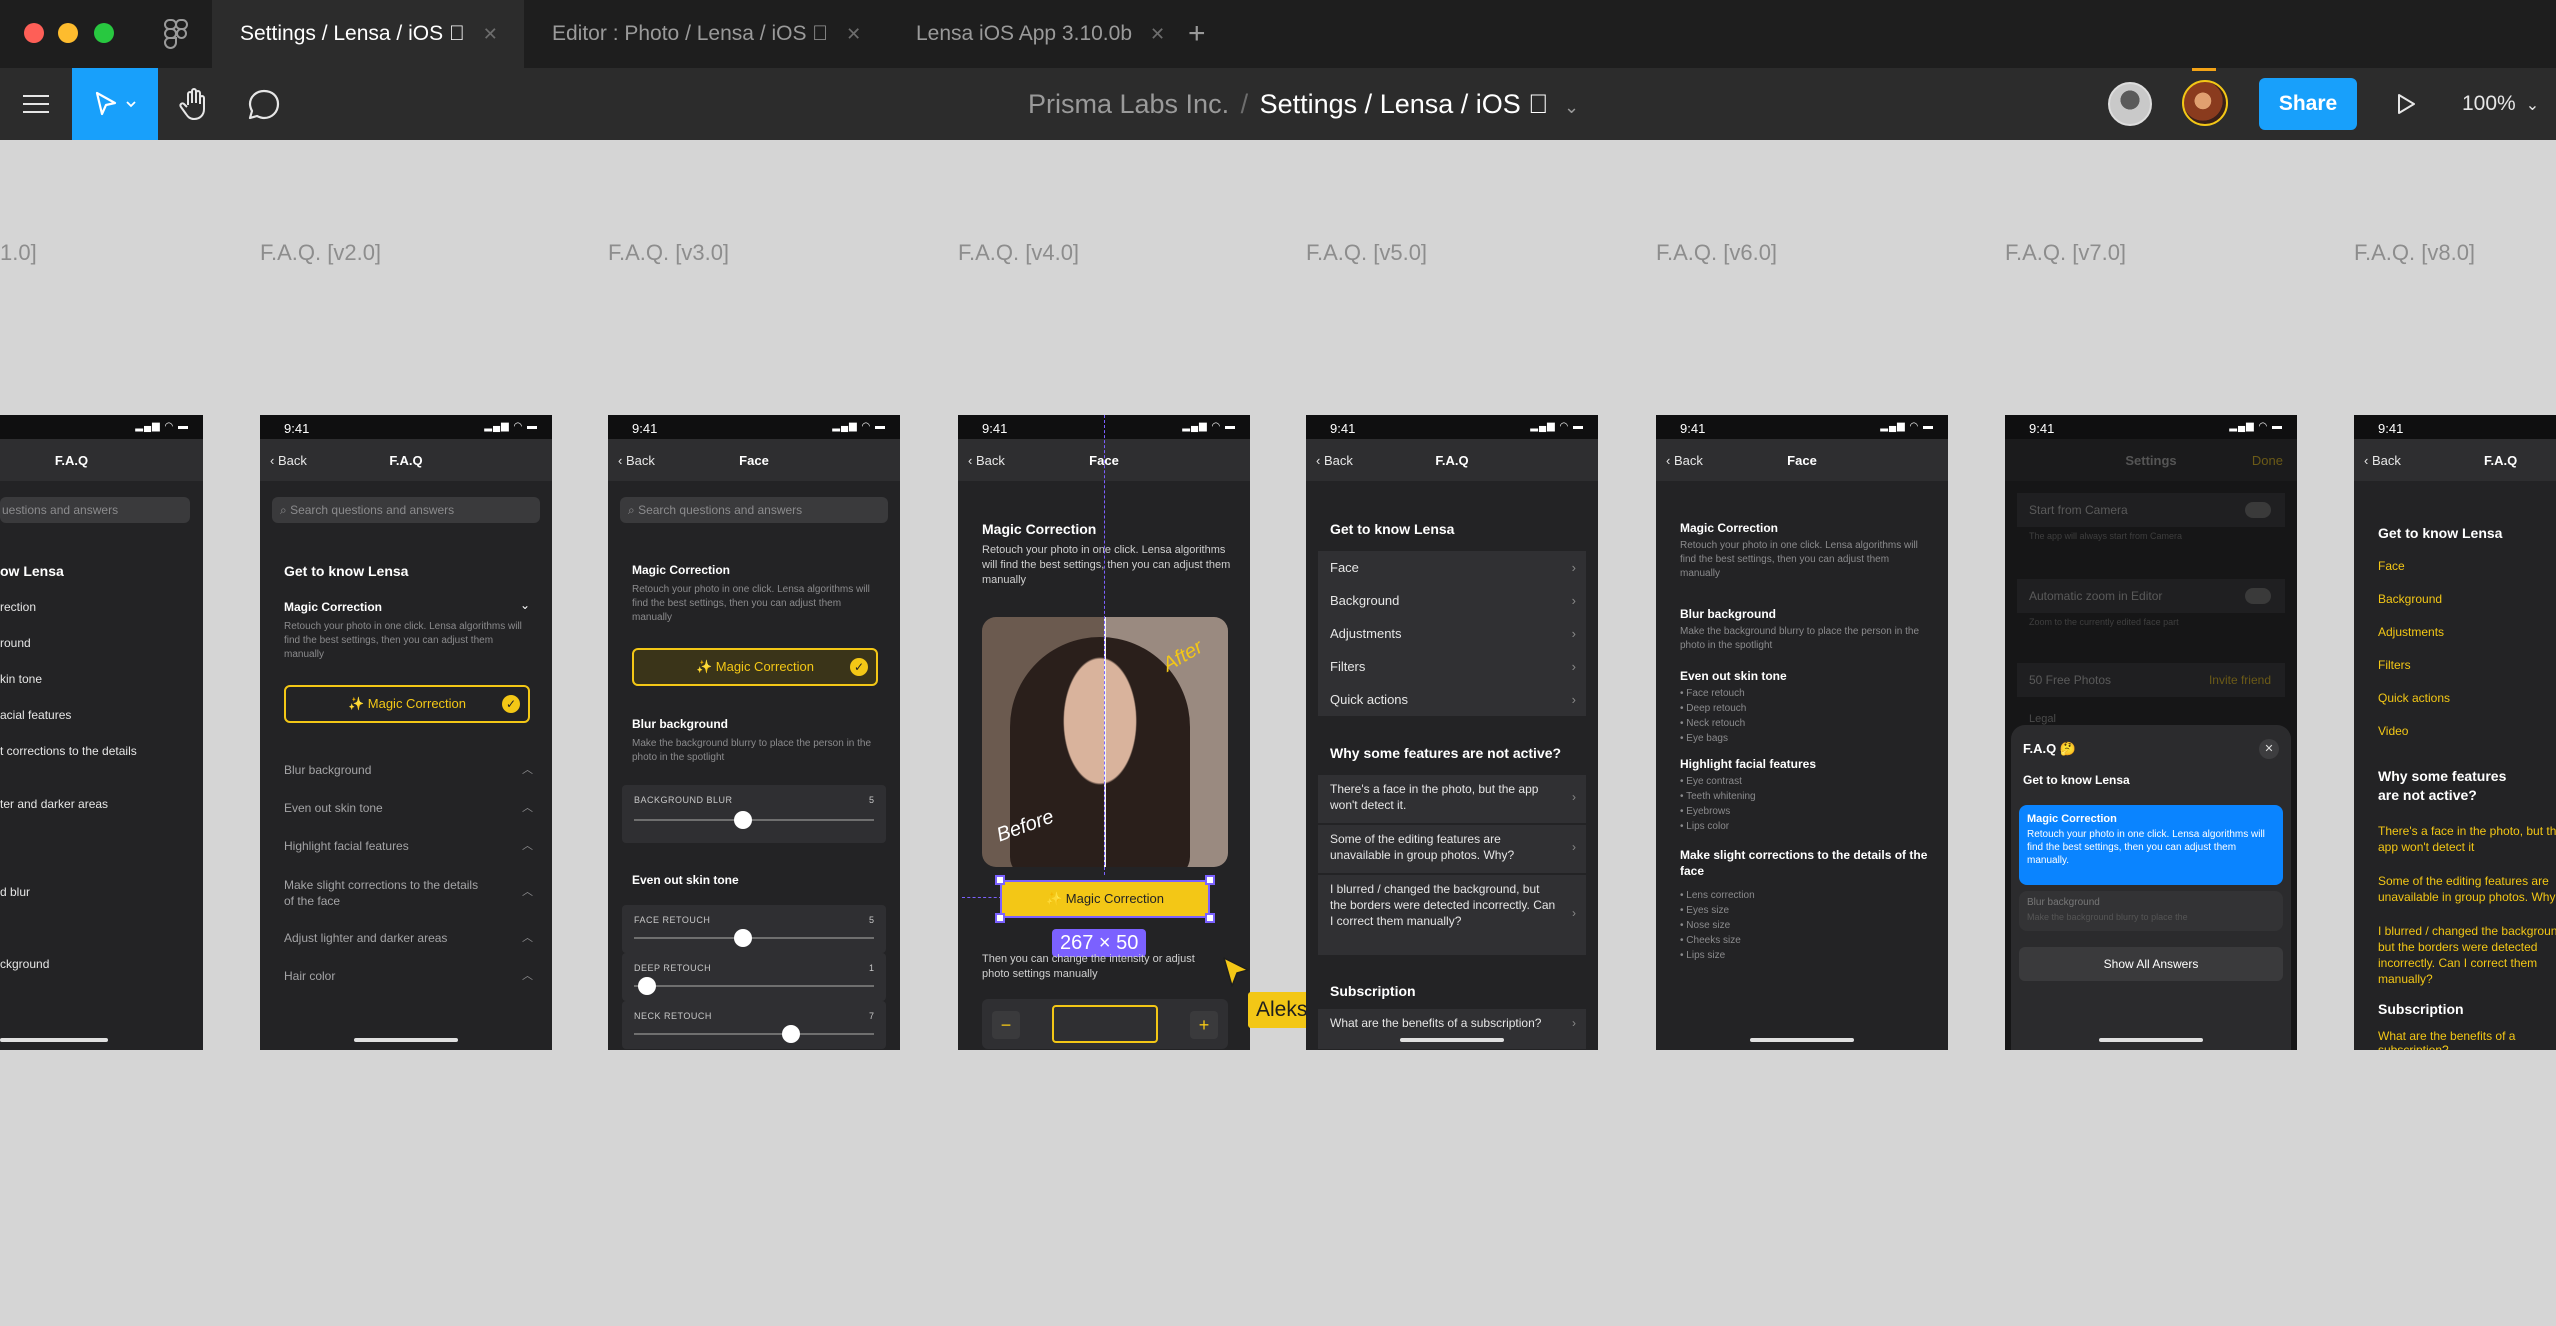  I want to click on search-input: uestions and answers, so click(95, 510).